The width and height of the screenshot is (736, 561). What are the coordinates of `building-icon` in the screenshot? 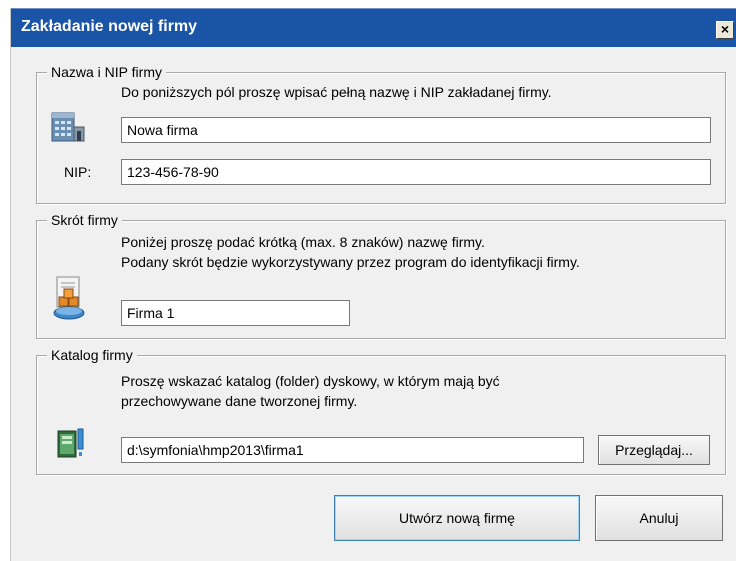 It's located at (68, 127).